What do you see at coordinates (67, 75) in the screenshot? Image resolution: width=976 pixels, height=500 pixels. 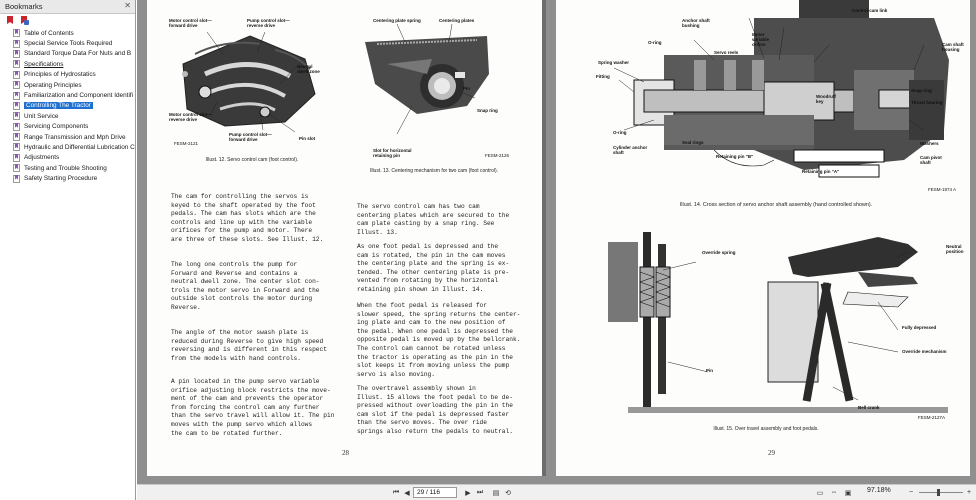 I see `bookmark-item: Principles of Hydrostatics` at bounding box center [67, 75].